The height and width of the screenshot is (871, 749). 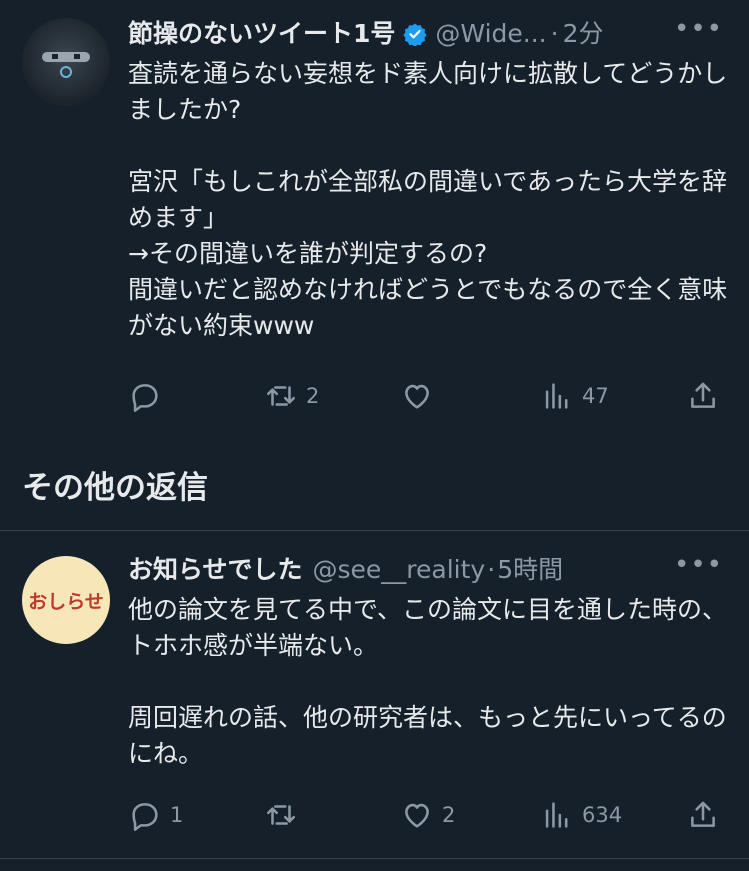 What do you see at coordinates (583, 34) in the screenshot?
I see `timestamp: 2分` at bounding box center [583, 34].